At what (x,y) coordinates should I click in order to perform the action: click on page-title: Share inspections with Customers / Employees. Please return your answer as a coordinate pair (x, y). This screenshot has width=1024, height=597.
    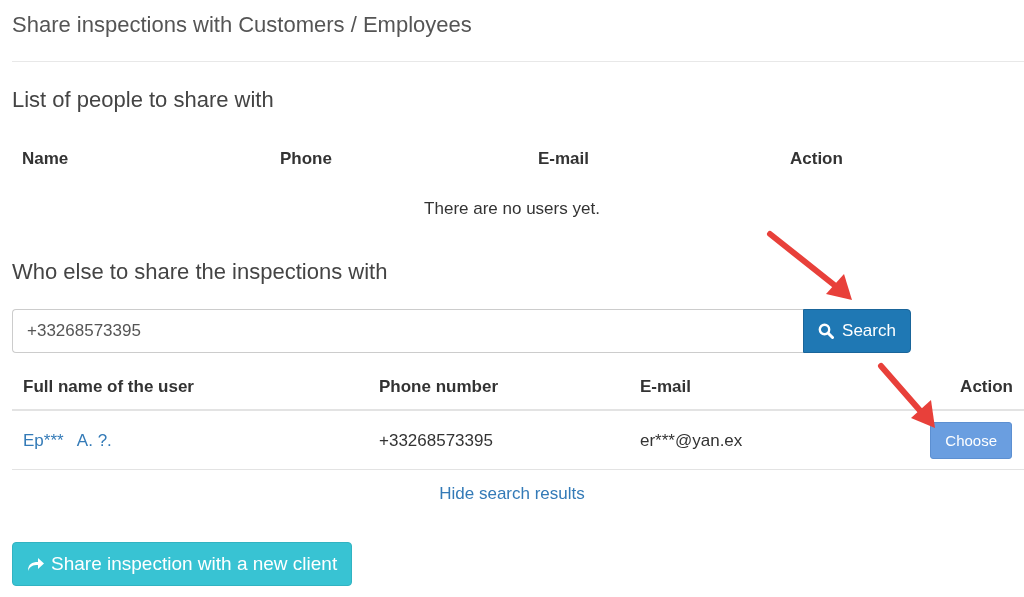
    Looking at the image, I should click on (242, 25).